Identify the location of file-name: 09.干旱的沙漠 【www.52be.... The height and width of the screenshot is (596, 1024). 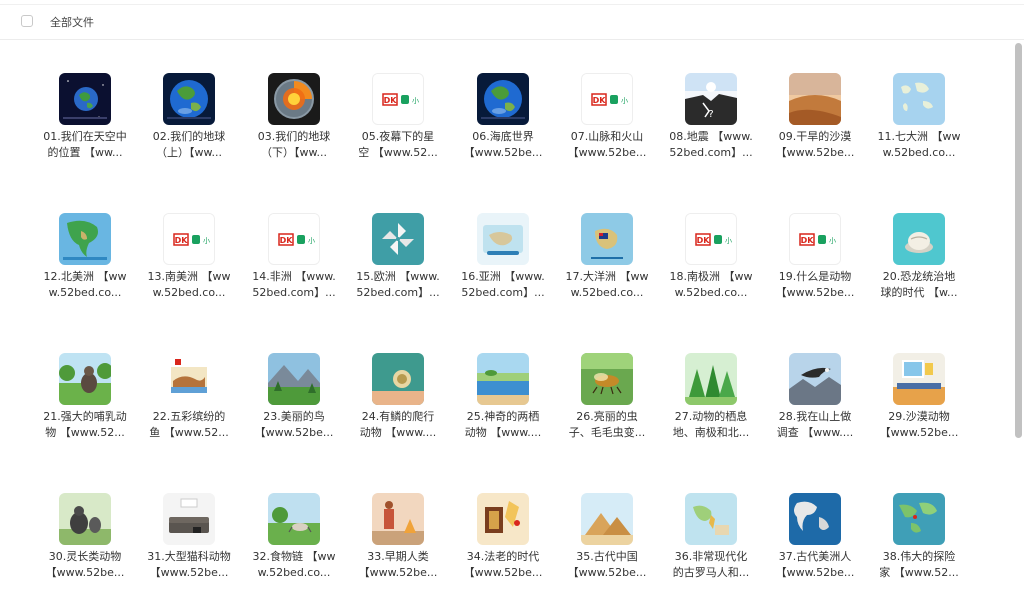
(815, 144).